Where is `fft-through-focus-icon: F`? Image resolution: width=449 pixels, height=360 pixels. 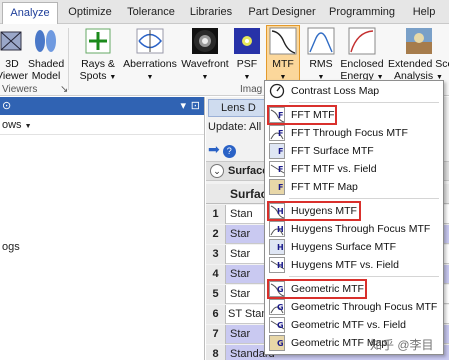
fft-through-focus-icon: F is located at coordinates (277, 133).